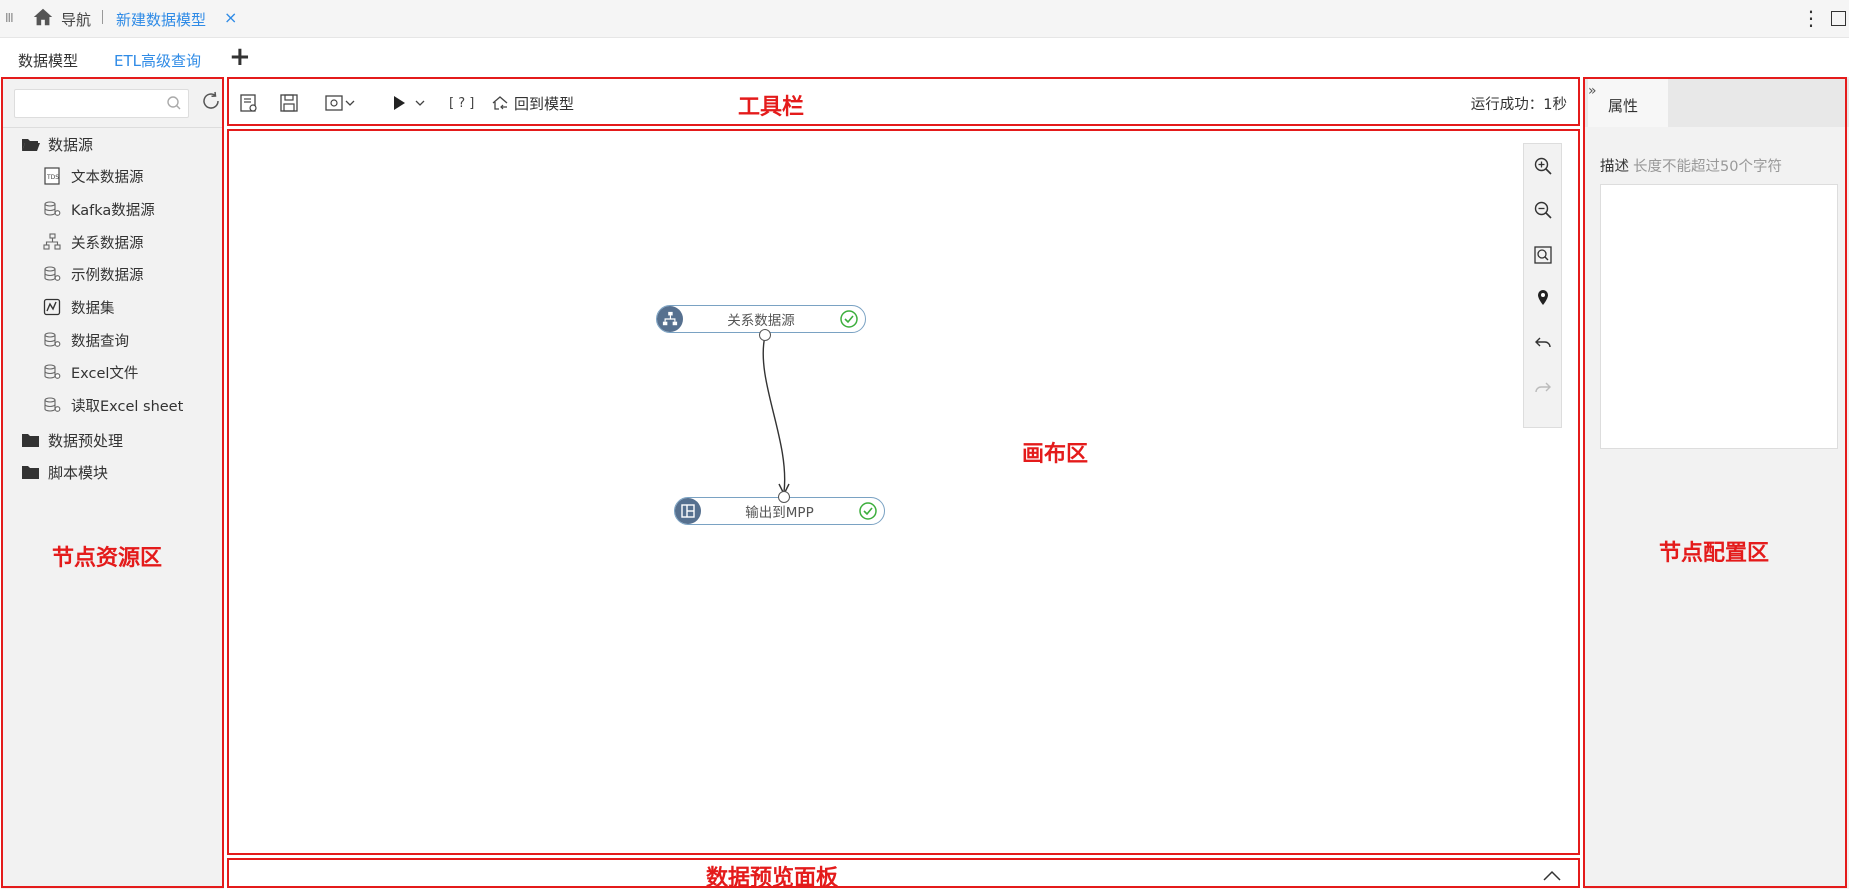 This screenshot has height=892, width=1849. I want to click on annotation-label-toolbar: 工具栏, so click(771, 107).